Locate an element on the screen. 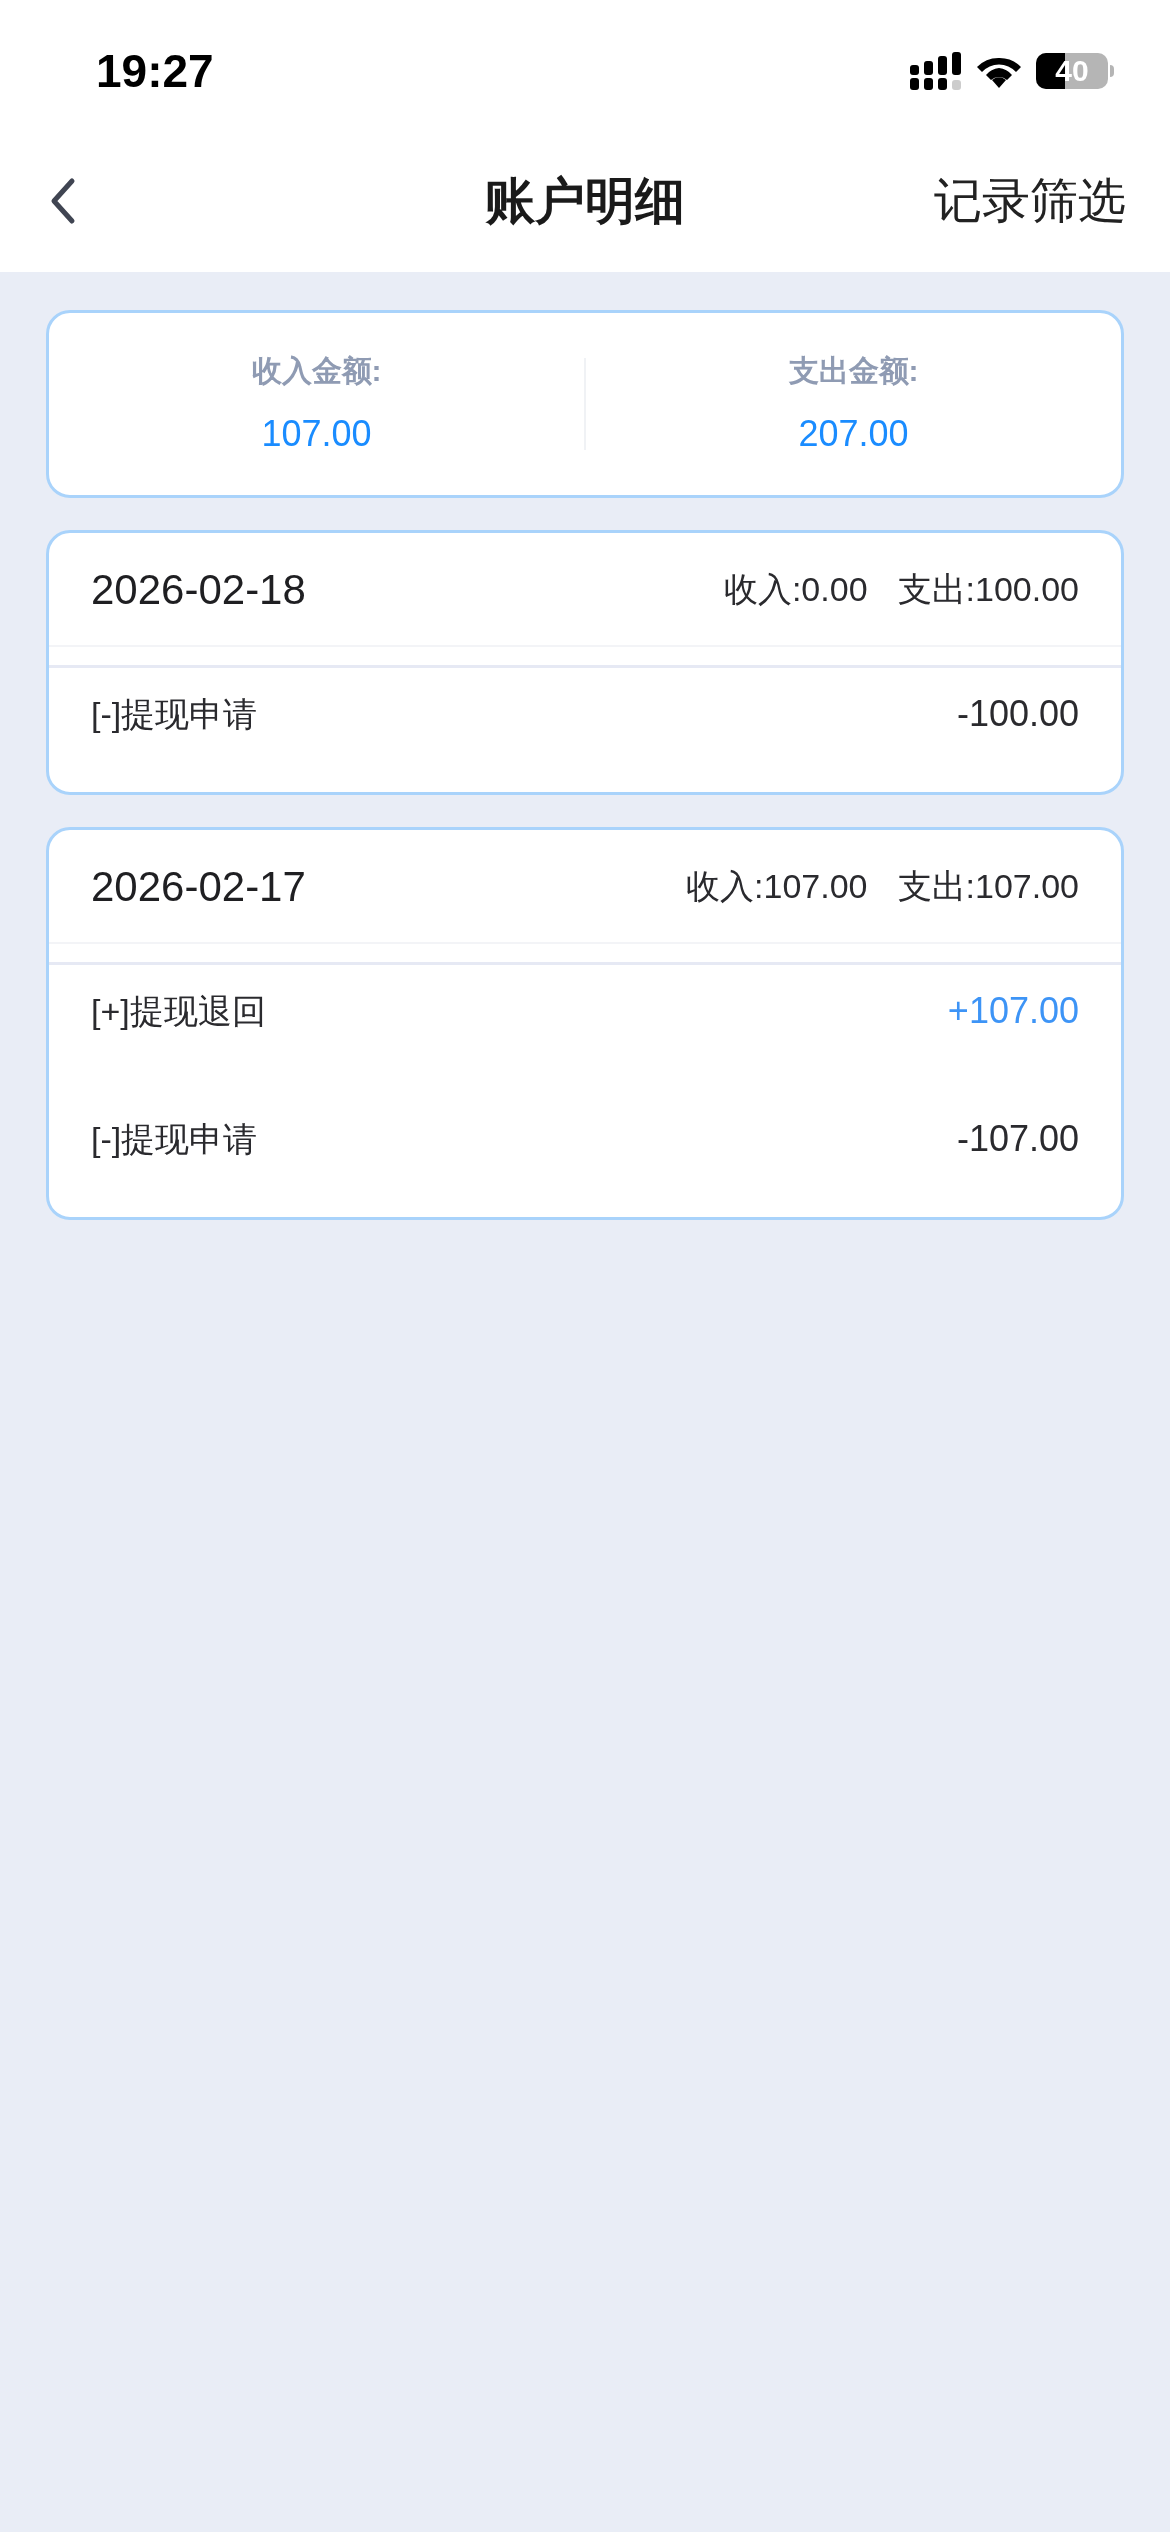 This screenshot has width=1170, height=2532. summary-value: 107.00 is located at coordinates (316, 433).